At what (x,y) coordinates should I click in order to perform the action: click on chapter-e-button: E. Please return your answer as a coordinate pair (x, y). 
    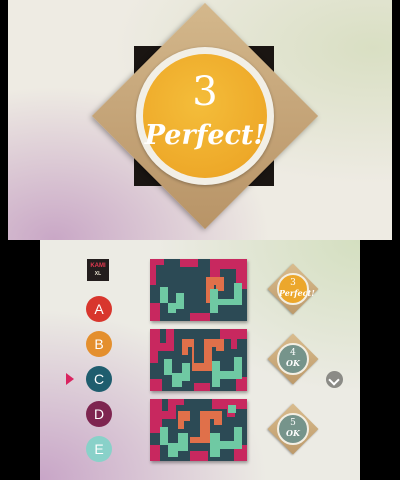
    Looking at the image, I should click on (99, 449).